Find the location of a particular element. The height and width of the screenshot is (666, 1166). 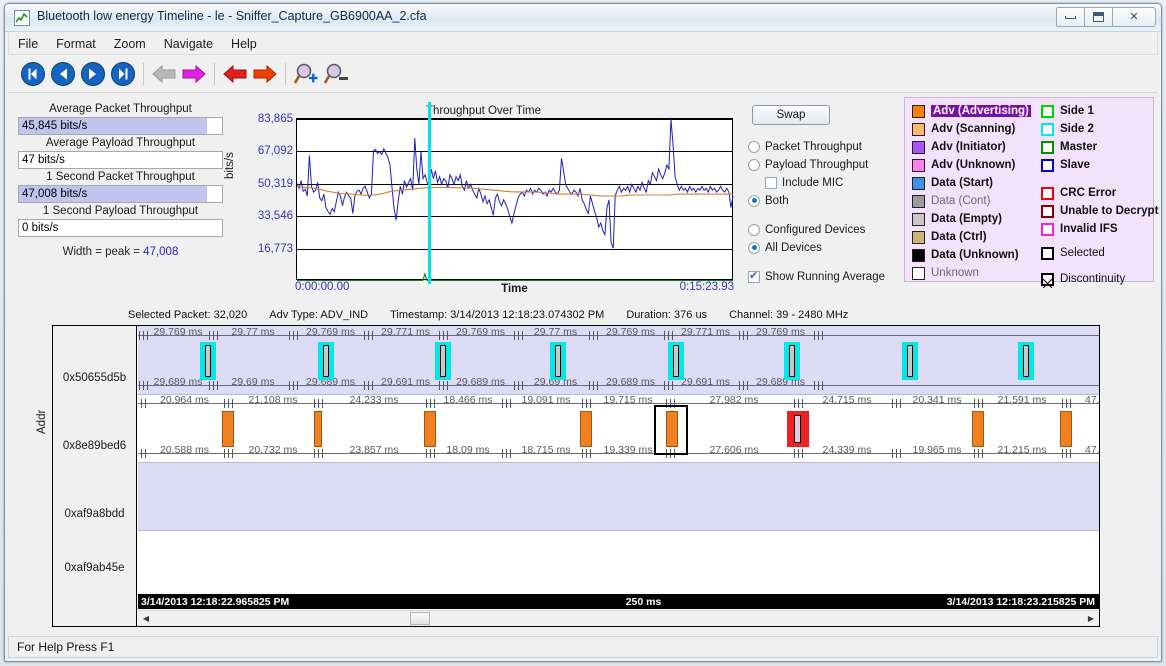

legend-error-label: Invalid IFS is located at coordinates (1089, 229).